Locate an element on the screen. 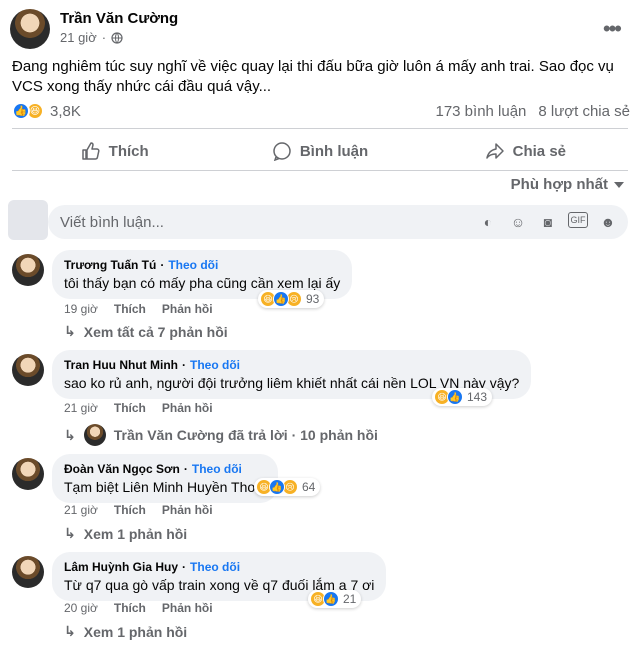 This screenshot has width=640, height=647. share-count: 8 lượt chia sẻ is located at coordinates (584, 111).